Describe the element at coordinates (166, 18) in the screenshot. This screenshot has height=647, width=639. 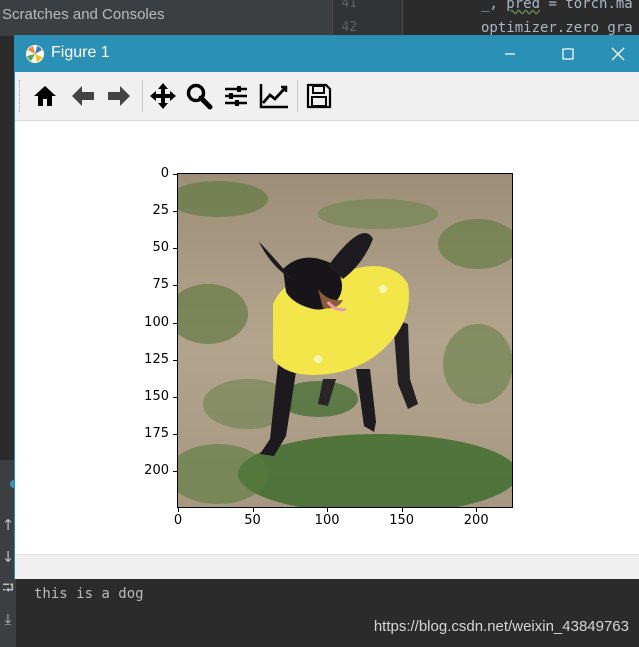
I see `ide-panel-header: Scratches and Consoles` at that location.